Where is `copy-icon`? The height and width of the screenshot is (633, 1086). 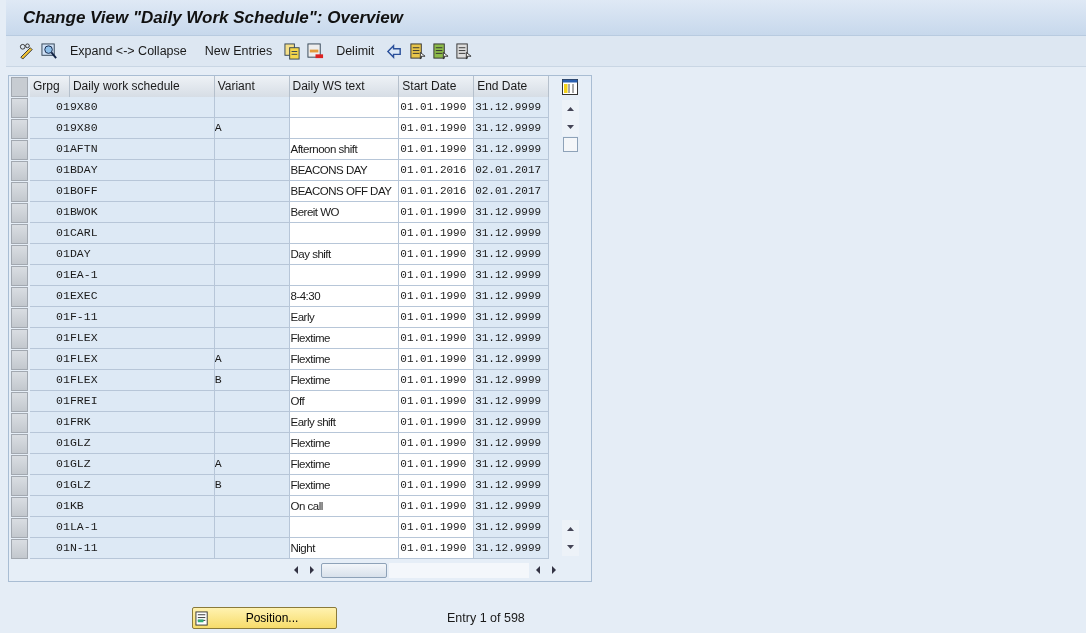
copy-icon is located at coordinates (293, 51).